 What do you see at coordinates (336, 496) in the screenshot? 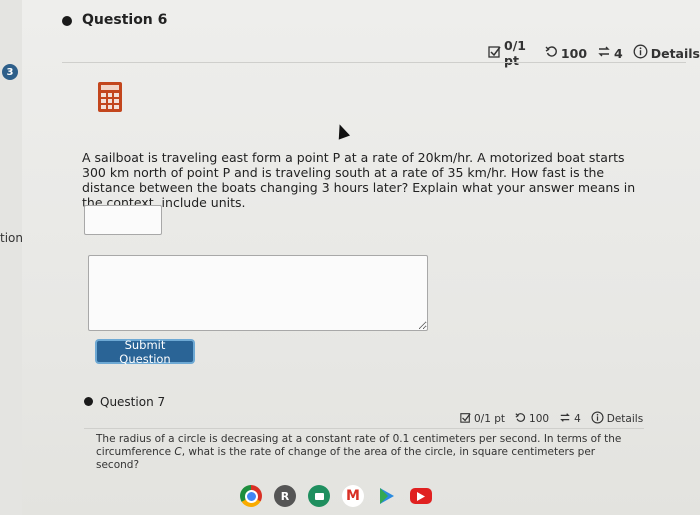
I see `taskbar: R M` at bounding box center [336, 496].